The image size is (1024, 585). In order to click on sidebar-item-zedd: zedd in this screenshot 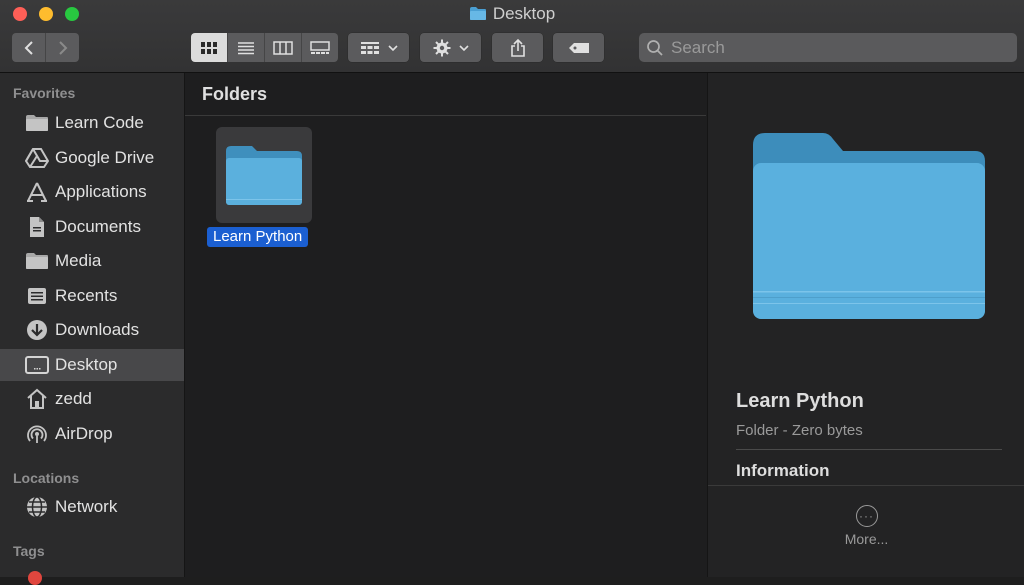, I will do `click(92, 399)`.